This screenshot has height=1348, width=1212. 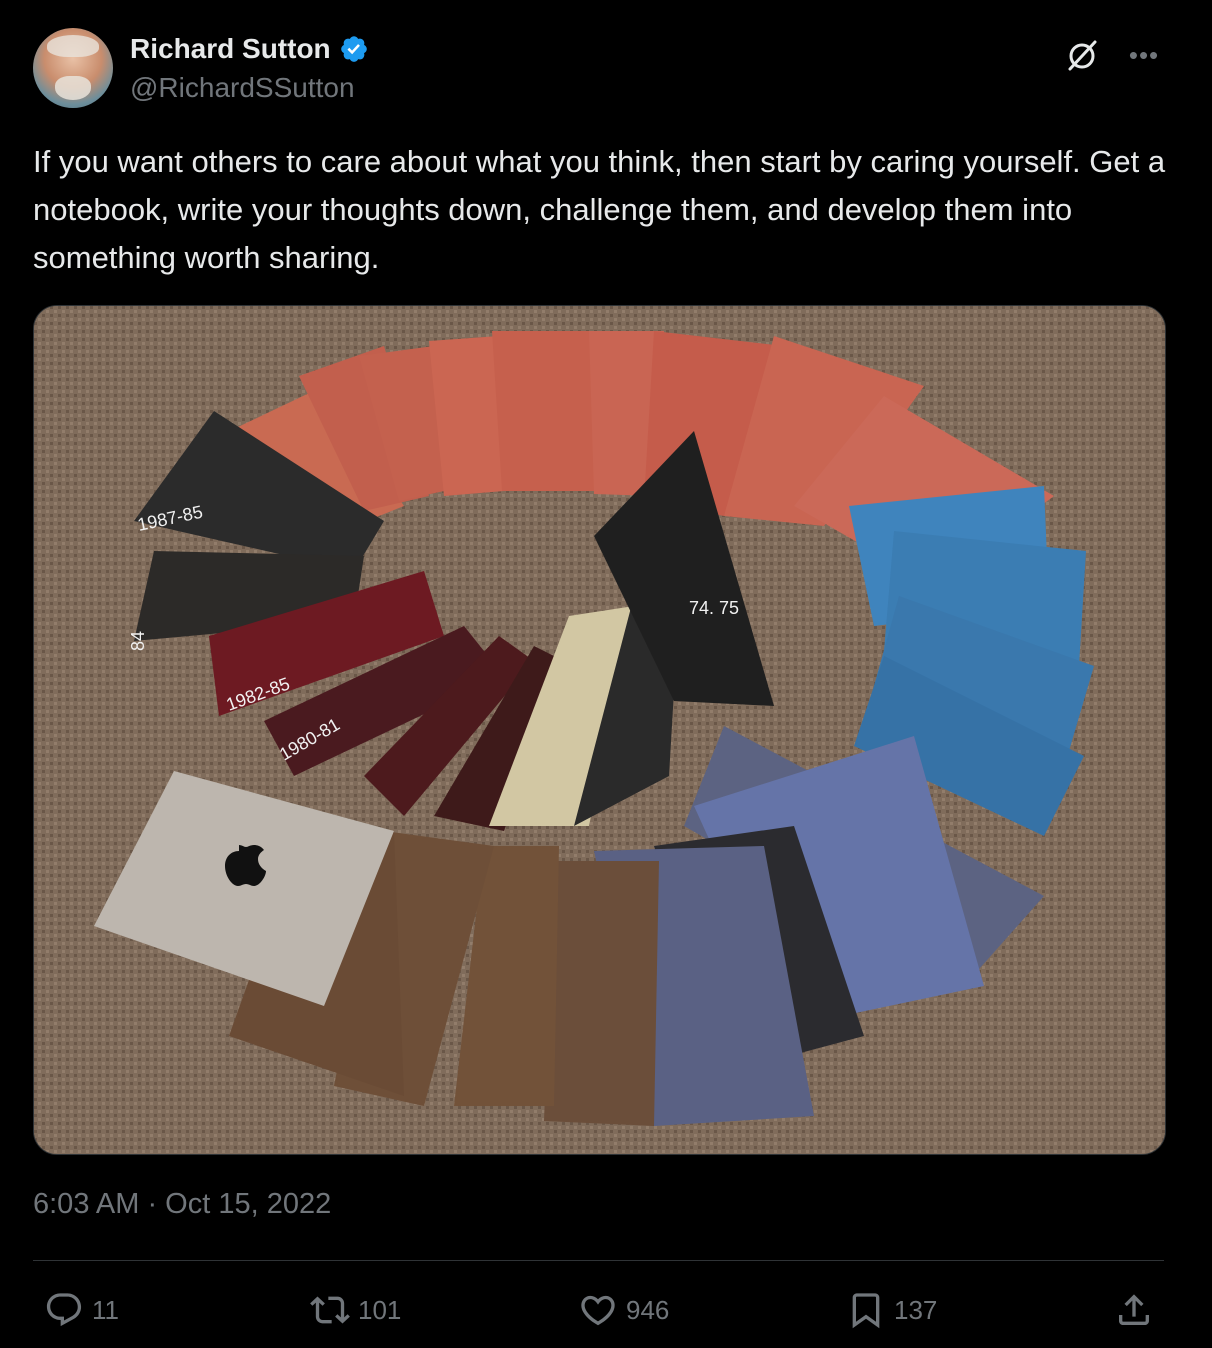 What do you see at coordinates (623, 1310) in the screenshot?
I see `like-button: 946` at bounding box center [623, 1310].